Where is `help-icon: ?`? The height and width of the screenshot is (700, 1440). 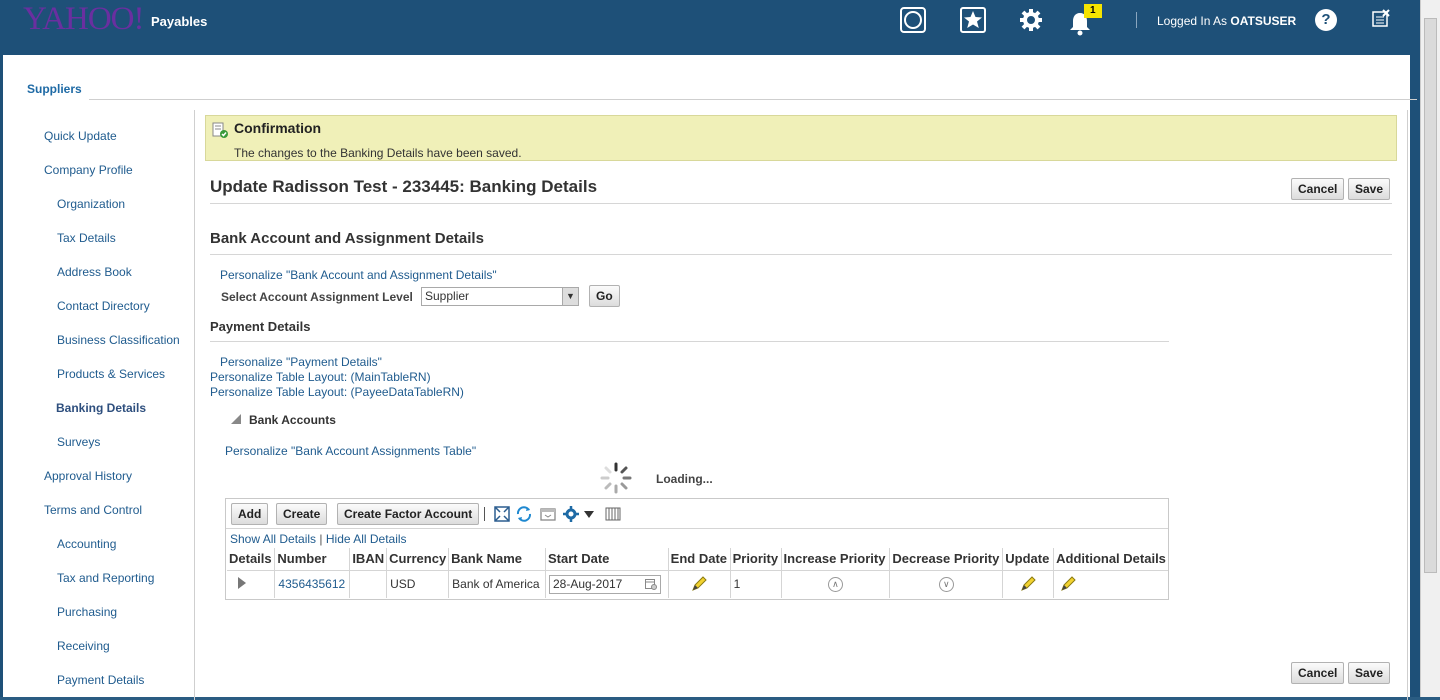
help-icon: ? is located at coordinates (1326, 20).